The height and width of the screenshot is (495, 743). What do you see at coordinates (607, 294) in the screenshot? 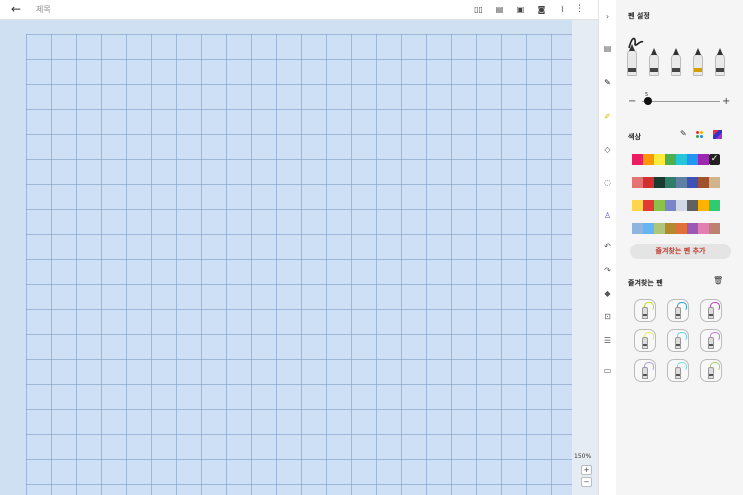
I see `shapes-icon: ◆` at bounding box center [607, 294].